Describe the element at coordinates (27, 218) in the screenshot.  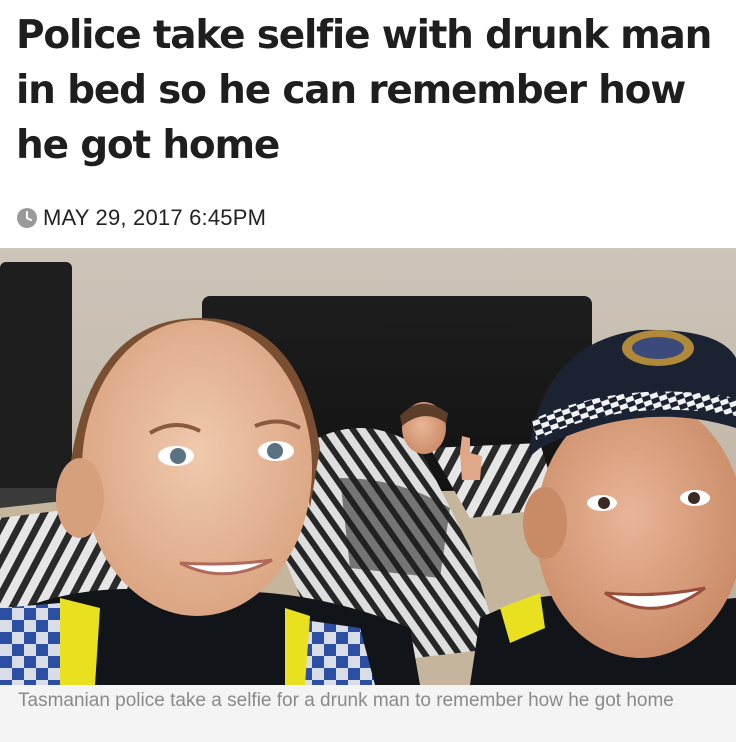
I see `clock-icon` at that location.